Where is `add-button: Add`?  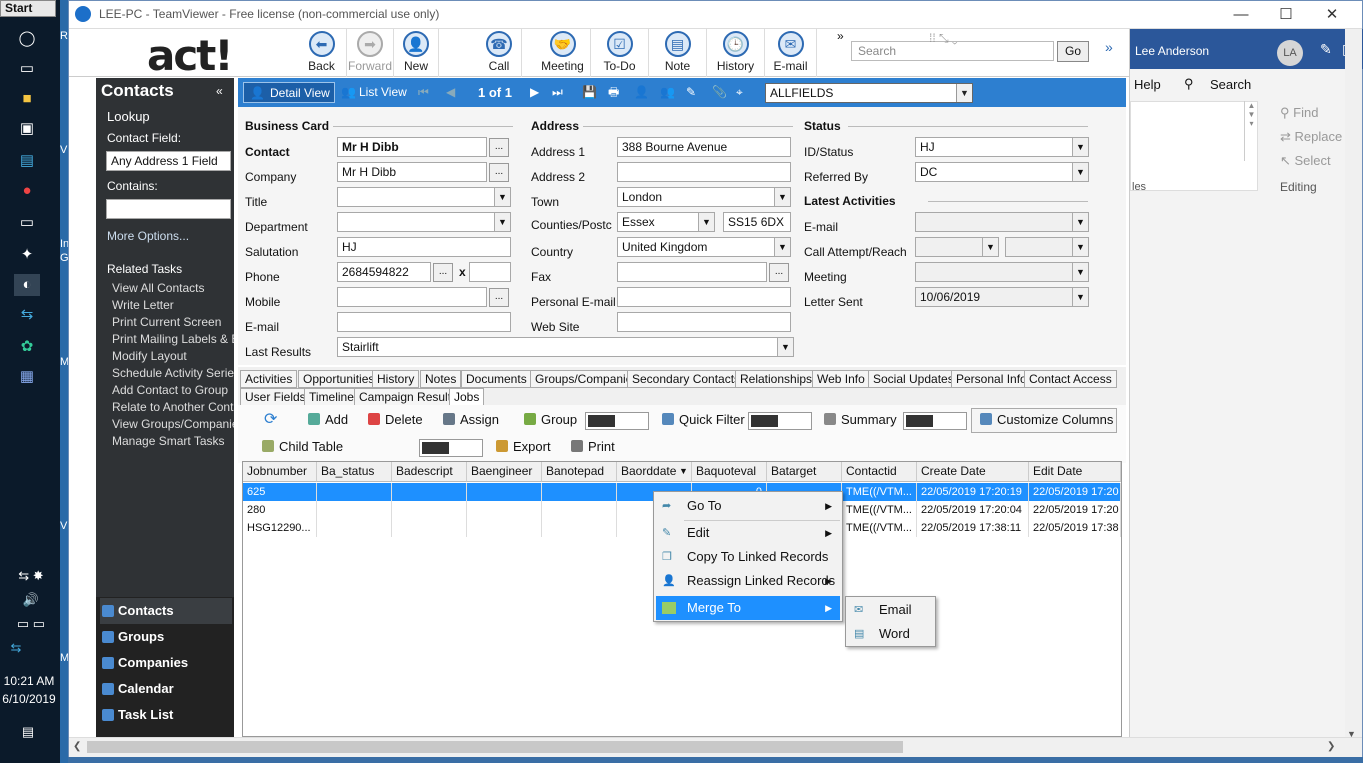 add-button: Add is located at coordinates (328, 420).